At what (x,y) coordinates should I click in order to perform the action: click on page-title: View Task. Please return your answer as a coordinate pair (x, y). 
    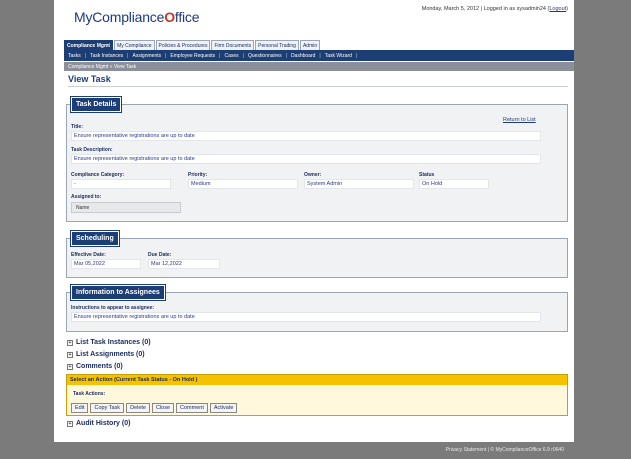
    Looking at the image, I should click on (89, 79).